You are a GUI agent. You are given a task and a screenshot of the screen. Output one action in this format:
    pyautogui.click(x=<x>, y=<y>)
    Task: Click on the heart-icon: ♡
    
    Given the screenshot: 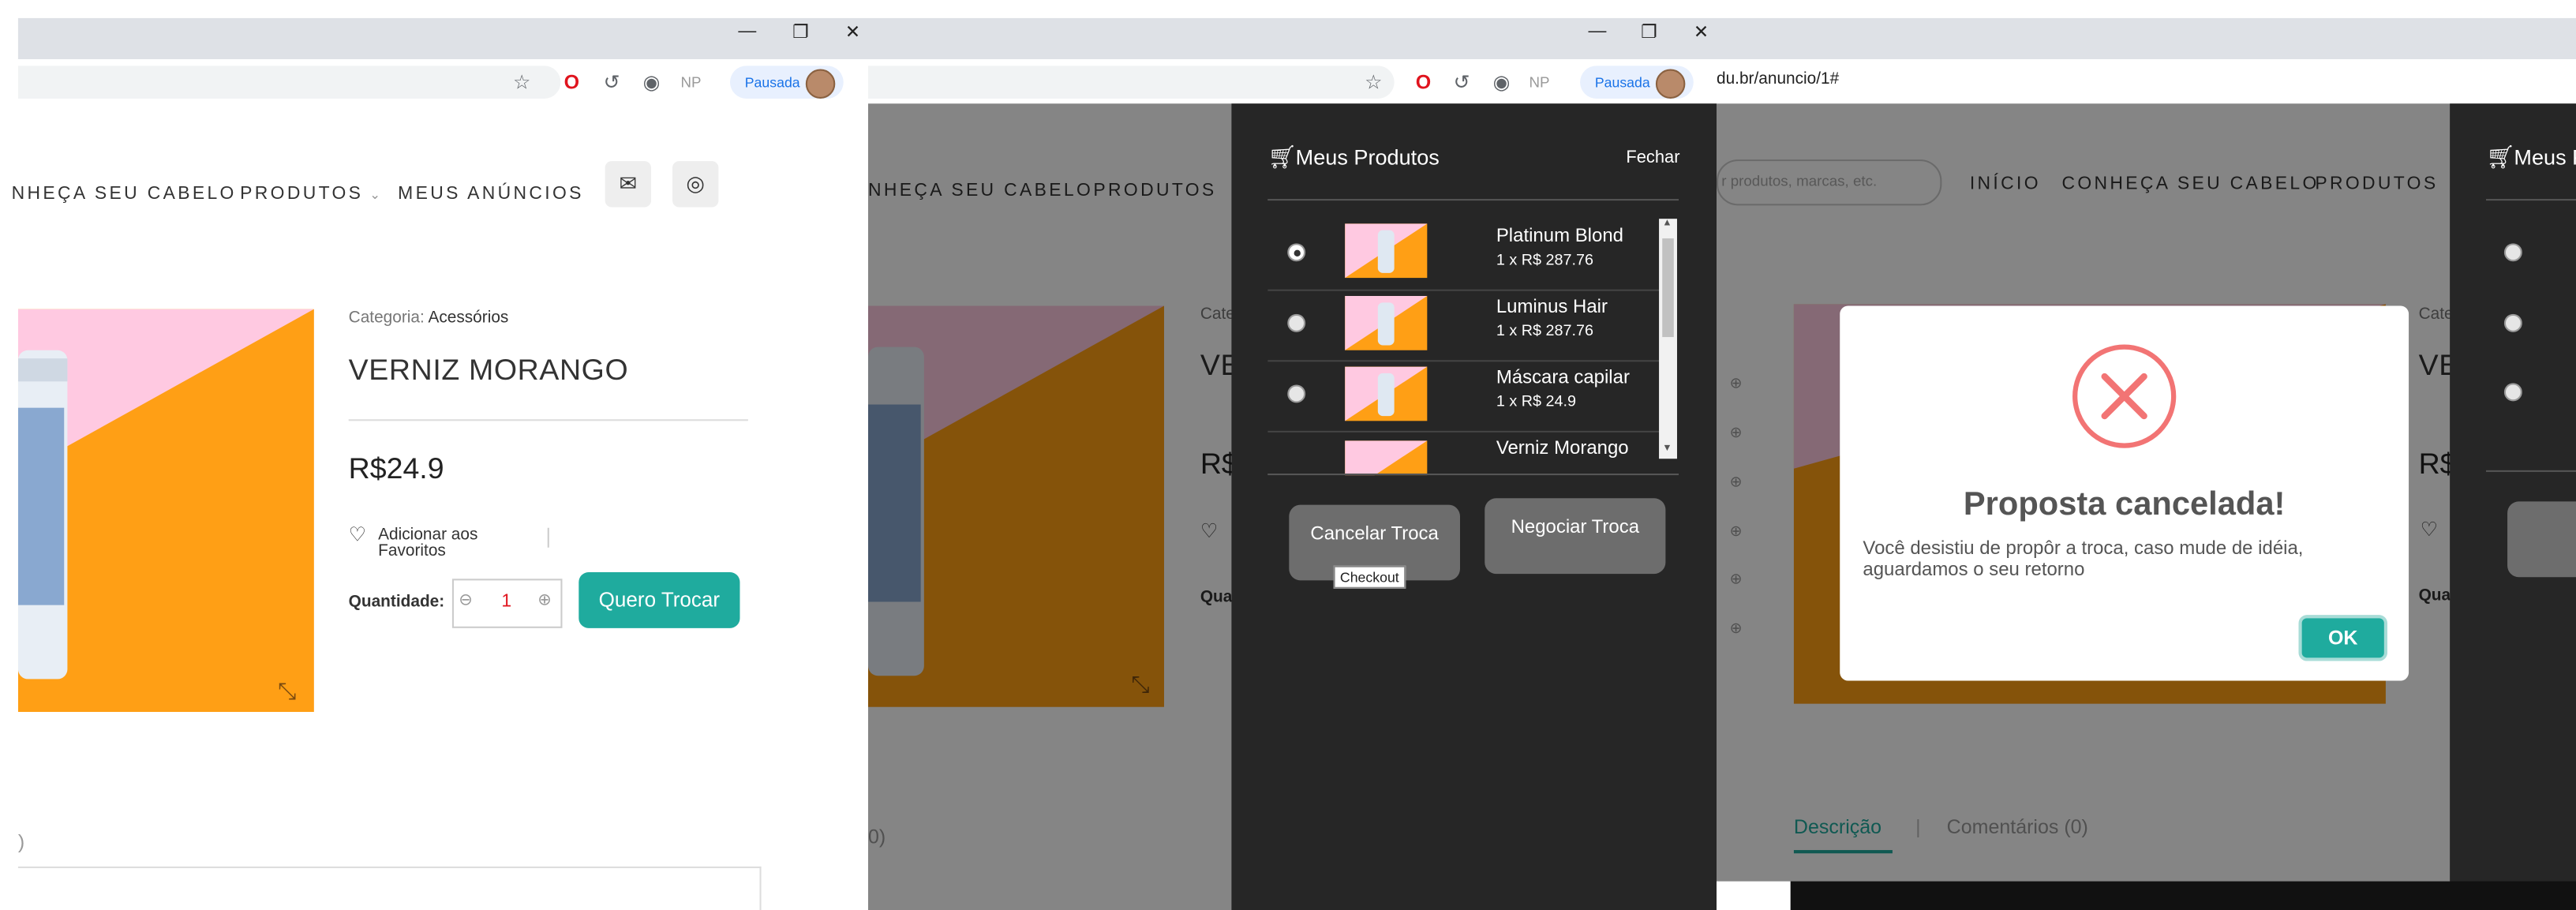 What is the action you would take?
    pyautogui.click(x=357, y=533)
    